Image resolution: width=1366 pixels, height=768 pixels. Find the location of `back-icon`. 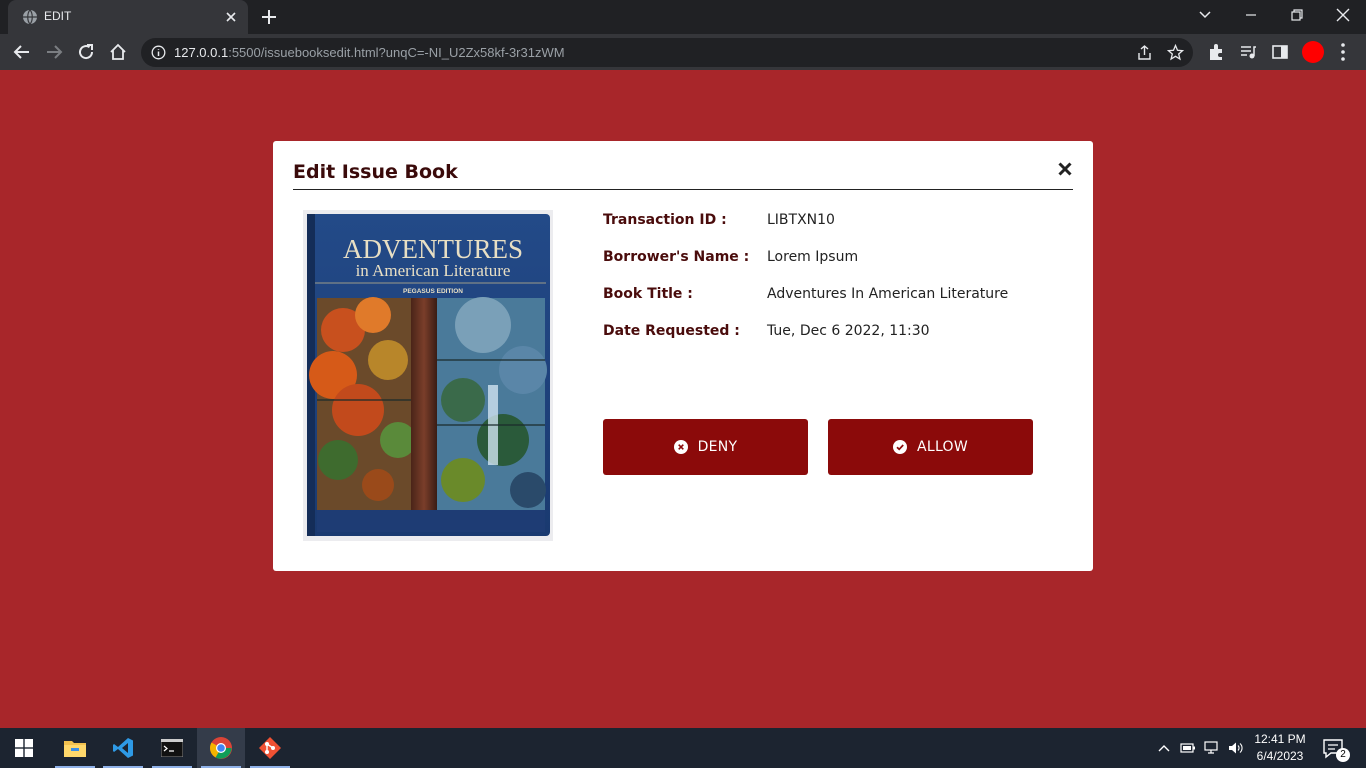

back-icon is located at coordinates (22, 52).